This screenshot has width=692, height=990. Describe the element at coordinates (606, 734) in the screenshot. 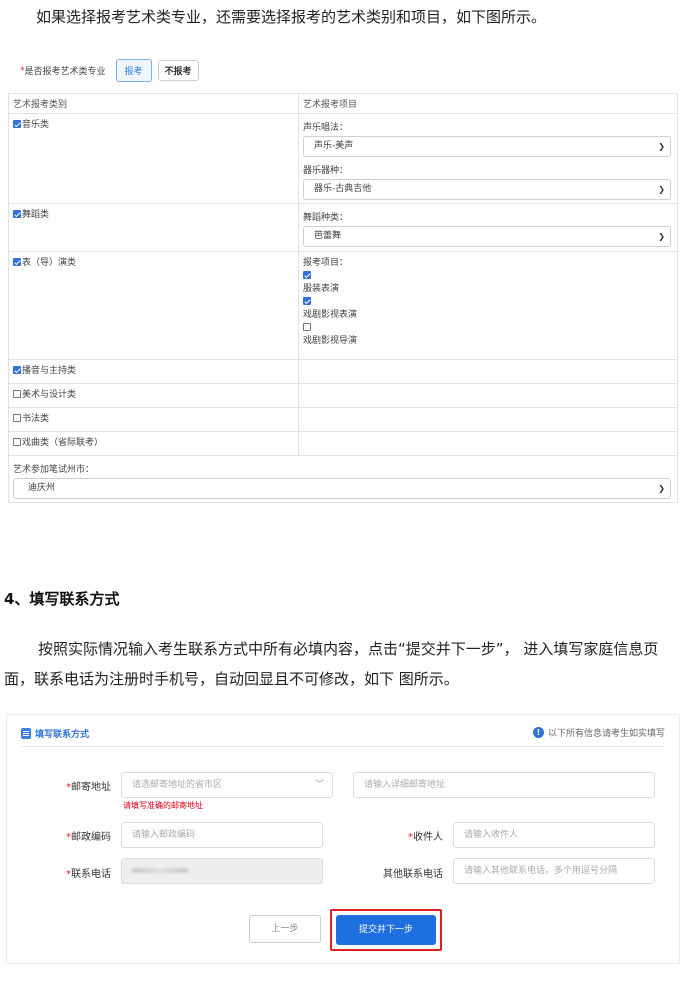

I see `contact-form-note: 以下所有信息请考生如实填写` at that location.